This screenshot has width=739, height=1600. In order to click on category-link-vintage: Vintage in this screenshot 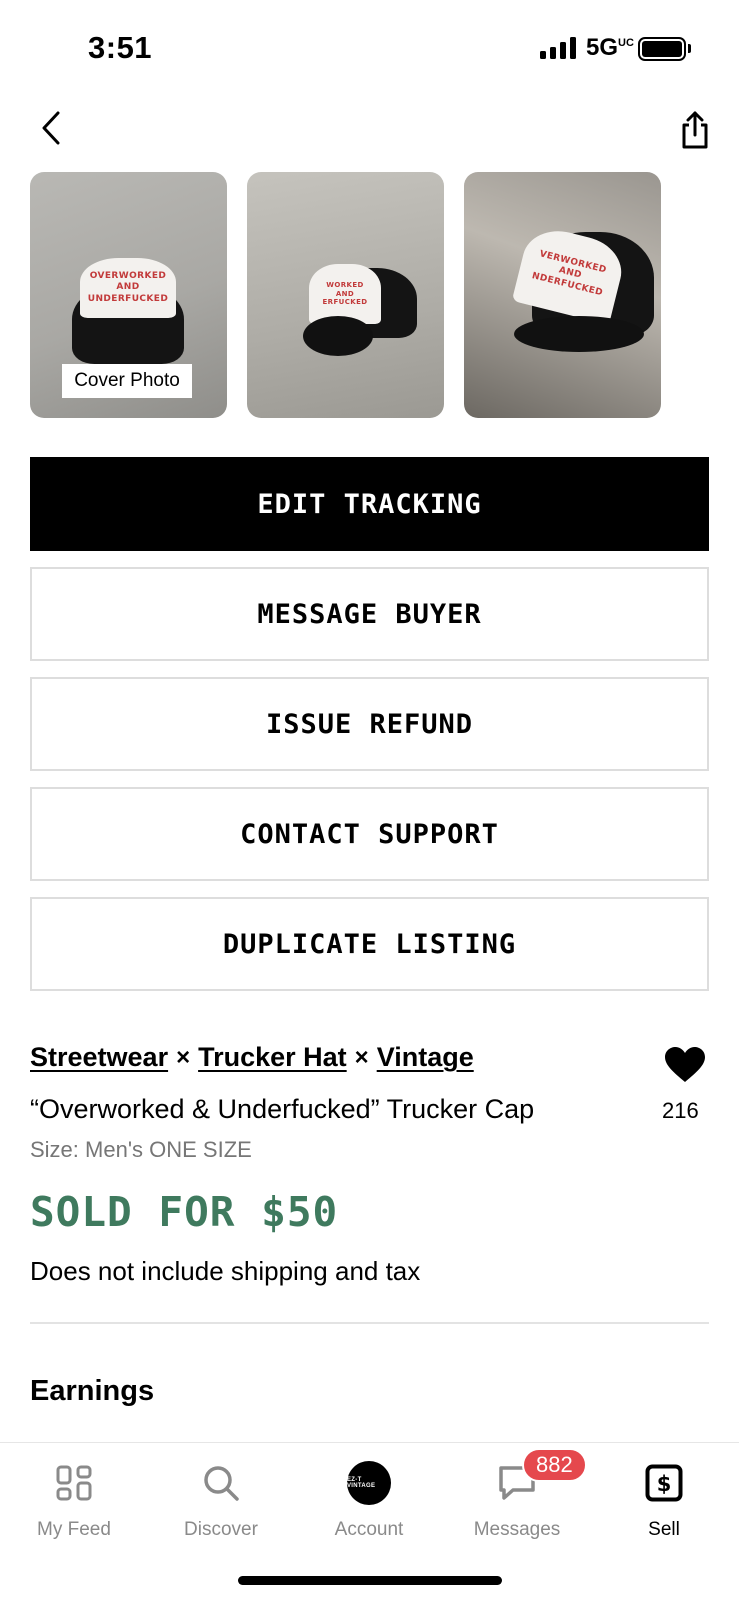, I will do `click(425, 1057)`.